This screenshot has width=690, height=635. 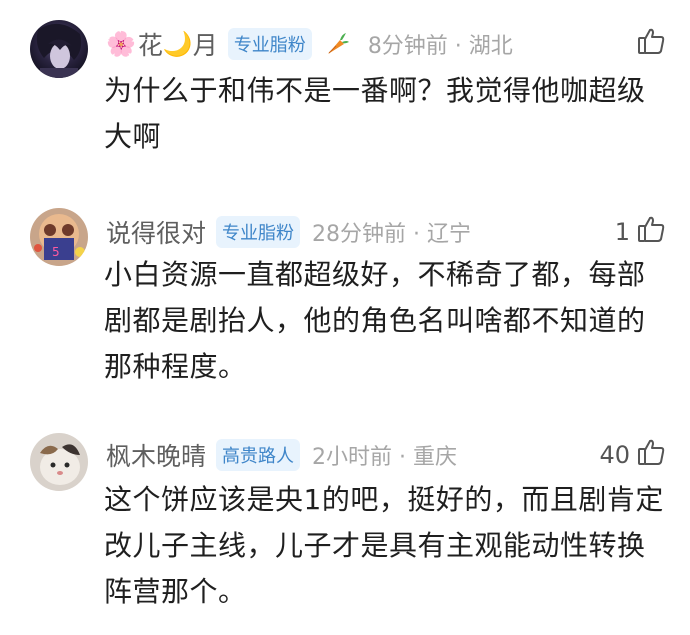 I want to click on comment-header: 🌸 花 🌙 月 专业脂粉 8分钟前 · 湖北, so click(x=386, y=44).